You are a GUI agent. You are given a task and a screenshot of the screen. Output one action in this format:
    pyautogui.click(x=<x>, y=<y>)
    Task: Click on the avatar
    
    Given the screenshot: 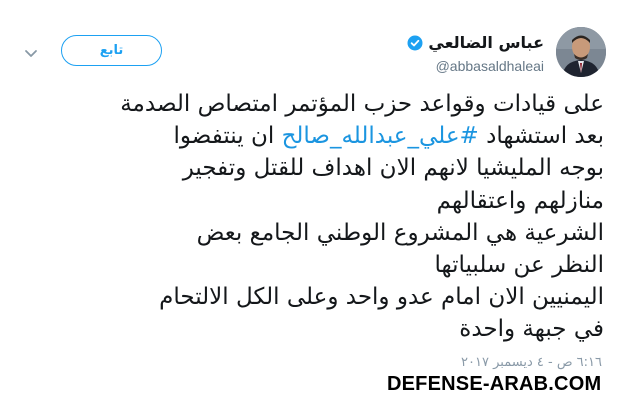 What is the action you would take?
    pyautogui.click(x=581, y=52)
    